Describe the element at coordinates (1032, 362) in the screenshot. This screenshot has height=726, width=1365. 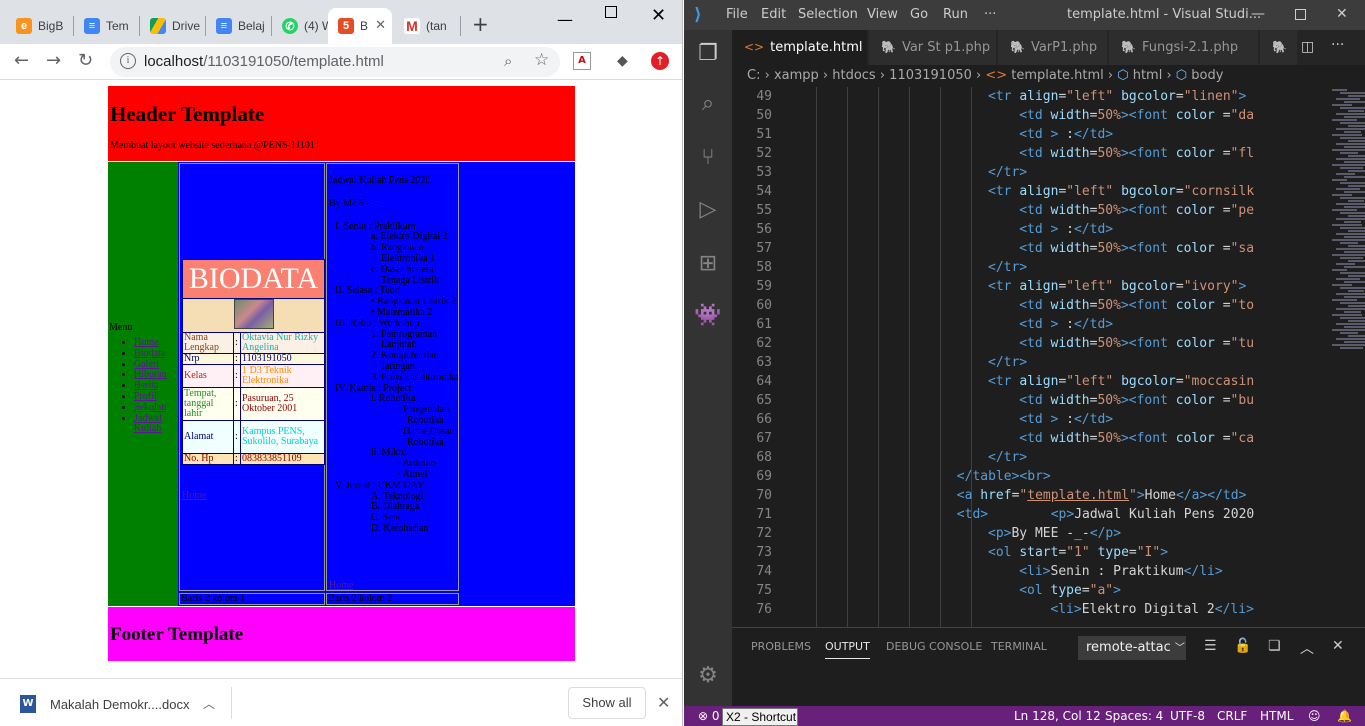
I see `code-line: 63 </tr>` at that location.